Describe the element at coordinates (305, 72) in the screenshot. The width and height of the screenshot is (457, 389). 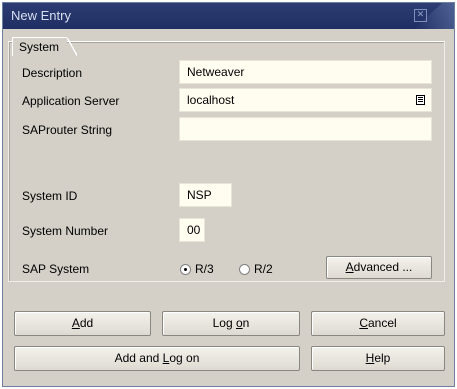
I see `description-field: Netweaver` at that location.